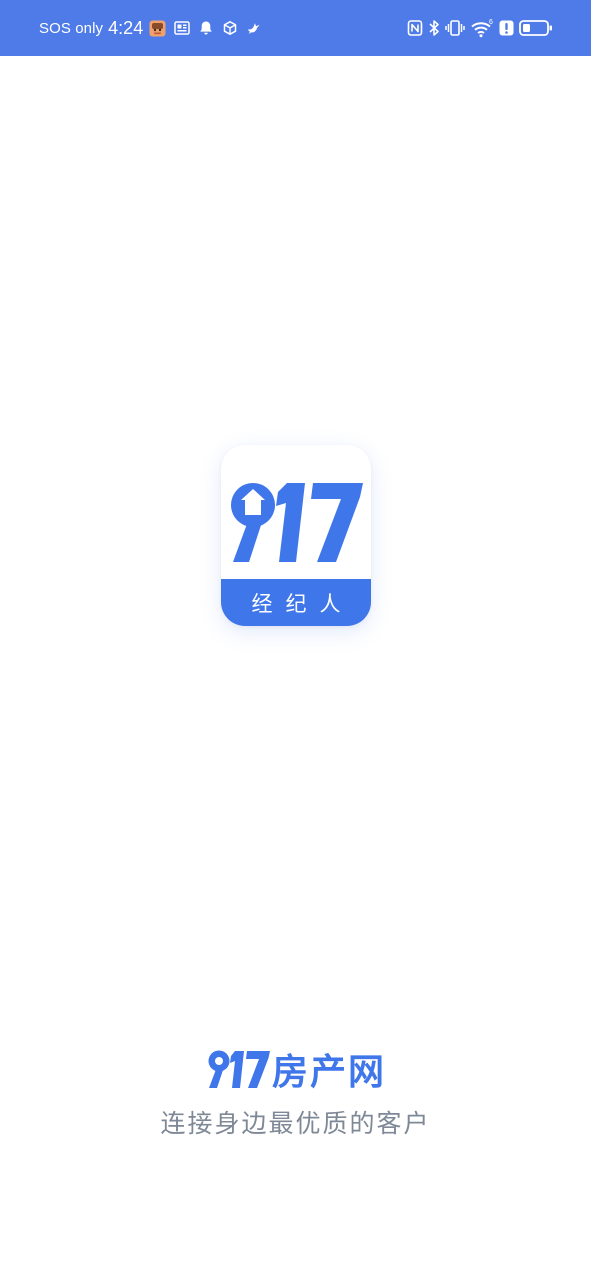  Describe the element at coordinates (526, 28) in the screenshot. I see `battery-level-fill` at that location.